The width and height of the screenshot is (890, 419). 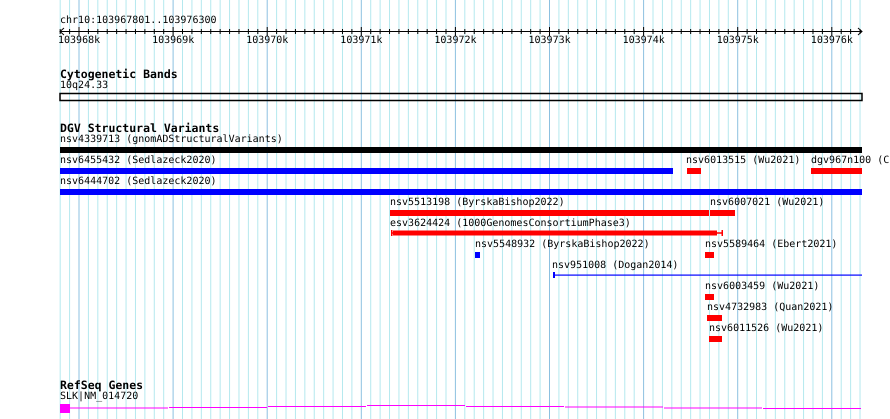 I want to click on ruler-tick-label: 103976k, so click(x=831, y=41).